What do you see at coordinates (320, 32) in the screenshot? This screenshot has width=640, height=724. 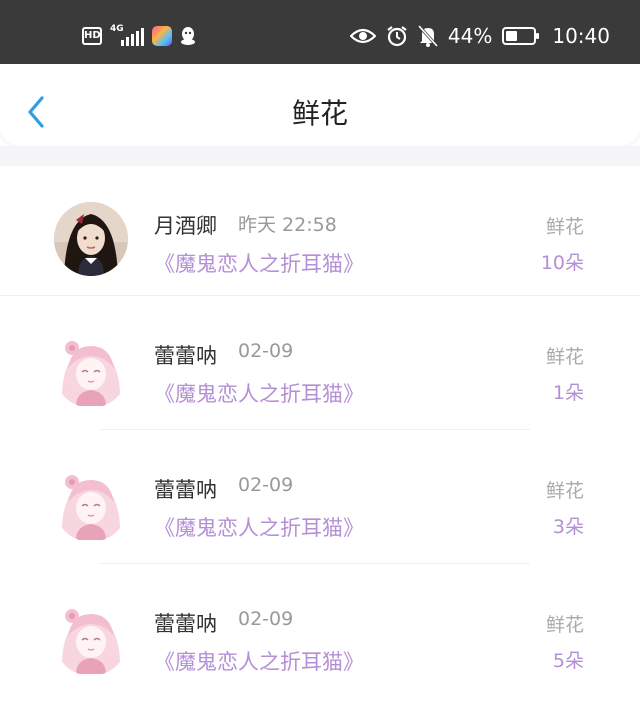 I see `status-bar: HD 4G 44% 10:40` at bounding box center [320, 32].